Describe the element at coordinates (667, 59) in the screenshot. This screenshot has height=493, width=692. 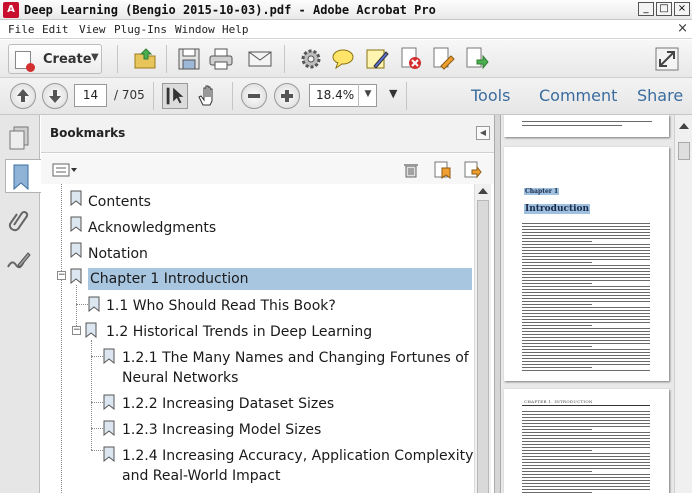
I see `full-screen-icon` at that location.